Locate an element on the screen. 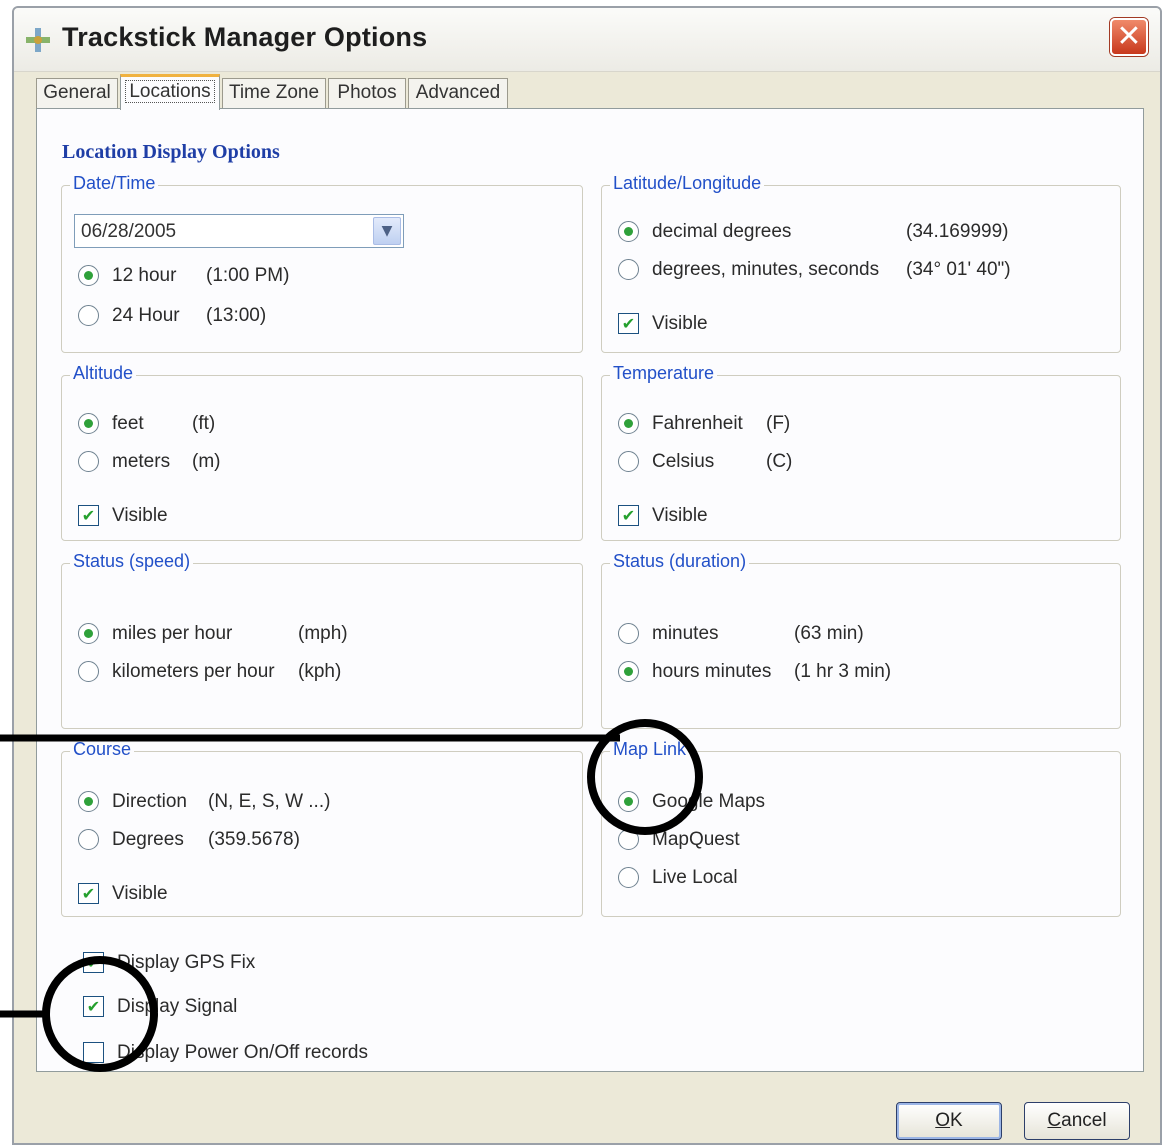 The image size is (1162, 1145). option-example: (ft) is located at coordinates (204, 423).